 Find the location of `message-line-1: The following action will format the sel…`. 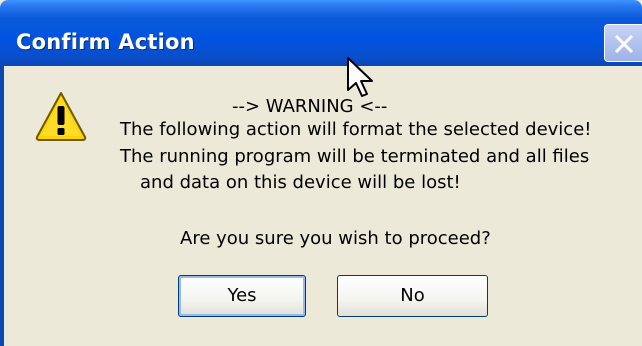

message-line-1: The following action will format the sel… is located at coordinates (356, 129).